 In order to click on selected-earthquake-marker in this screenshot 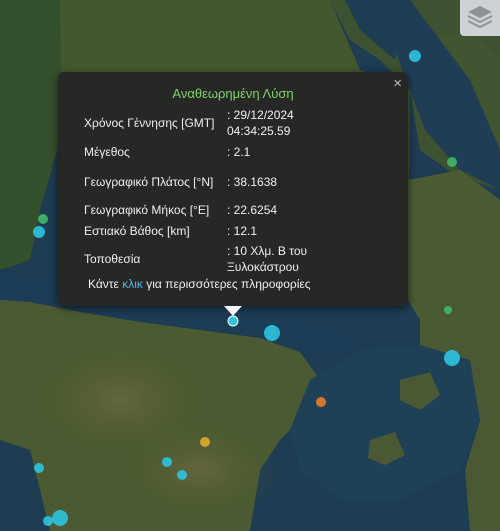, I will do `click(233, 321)`.